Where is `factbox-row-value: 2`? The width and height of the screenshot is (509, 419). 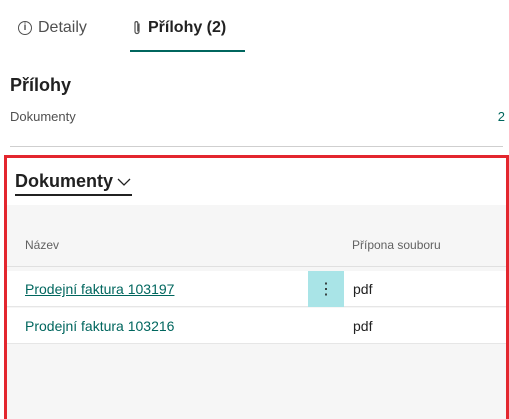
factbox-row-value: 2 is located at coordinates (501, 116).